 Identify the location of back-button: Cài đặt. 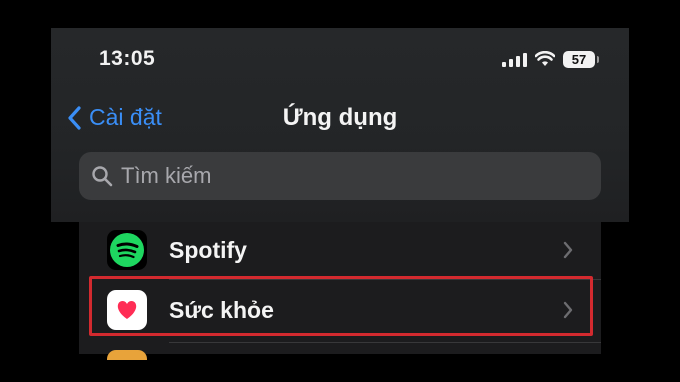
(114, 117).